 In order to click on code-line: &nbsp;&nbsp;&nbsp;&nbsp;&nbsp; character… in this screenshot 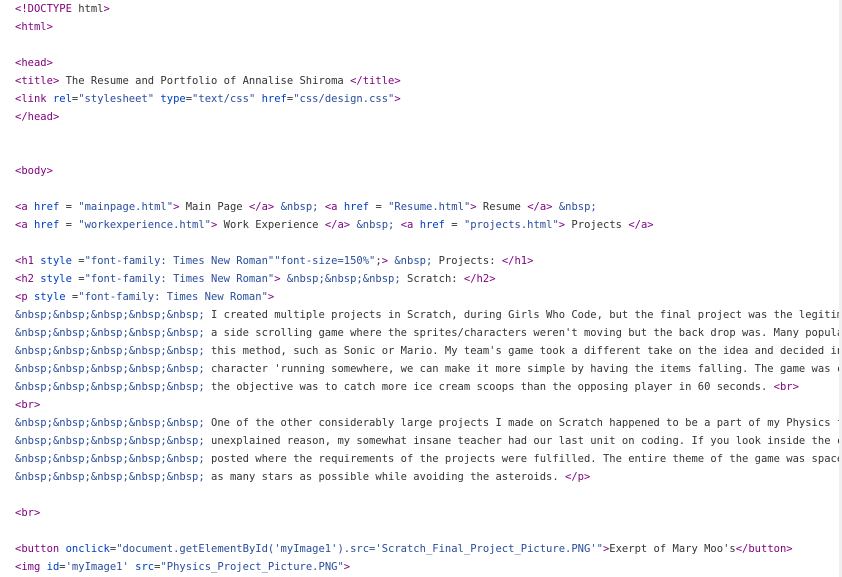, I will do `click(428, 369)`.